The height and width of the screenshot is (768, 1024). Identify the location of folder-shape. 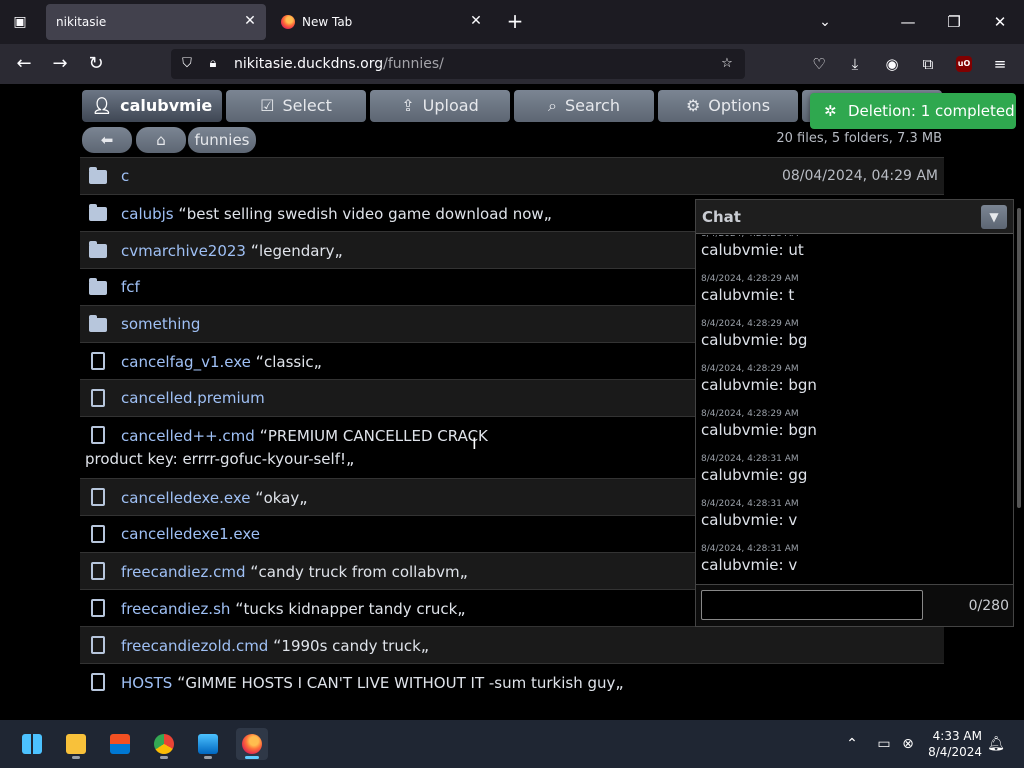
(98, 212).